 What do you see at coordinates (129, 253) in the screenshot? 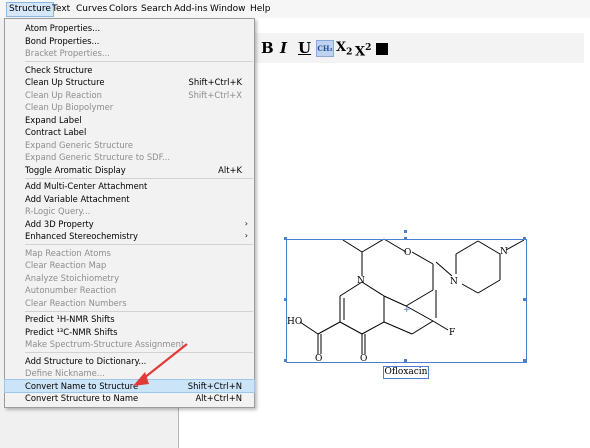
I see `menu-item-map-reaction-atoms: Map Reaction Atoms` at bounding box center [129, 253].